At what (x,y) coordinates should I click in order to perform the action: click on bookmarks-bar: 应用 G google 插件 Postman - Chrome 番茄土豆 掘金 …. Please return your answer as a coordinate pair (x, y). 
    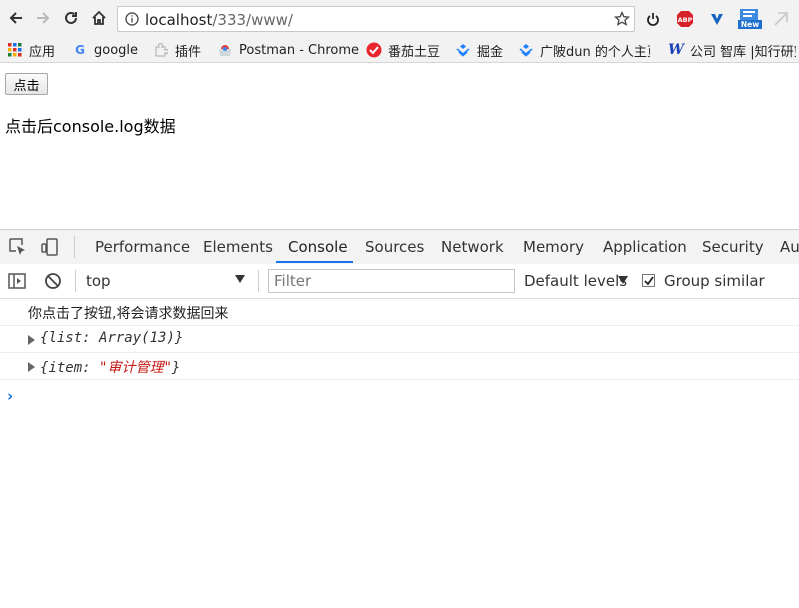
    Looking at the image, I should click on (399, 50).